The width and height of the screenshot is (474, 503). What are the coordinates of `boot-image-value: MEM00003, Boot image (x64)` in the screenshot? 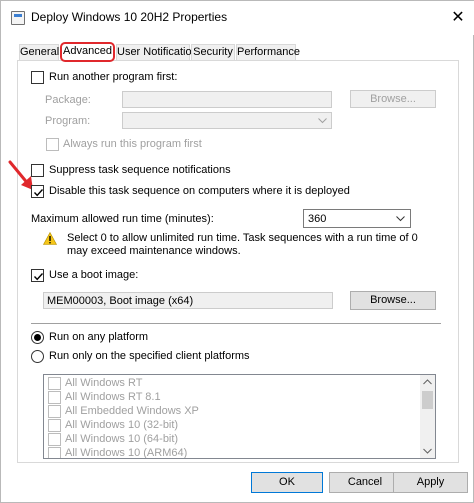 It's located at (120, 301).